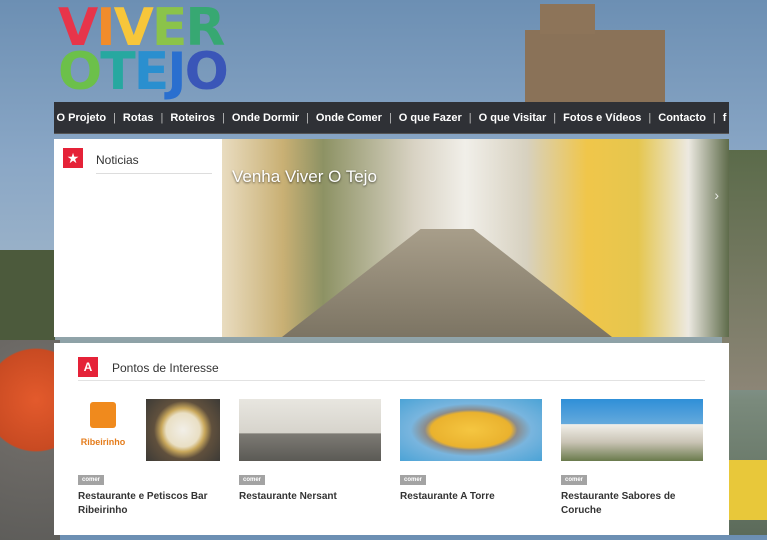 The height and width of the screenshot is (540, 767). Describe the element at coordinates (633, 504) in the screenshot. I see `poi-title: Restaurante Sabores de Coruche` at that location.